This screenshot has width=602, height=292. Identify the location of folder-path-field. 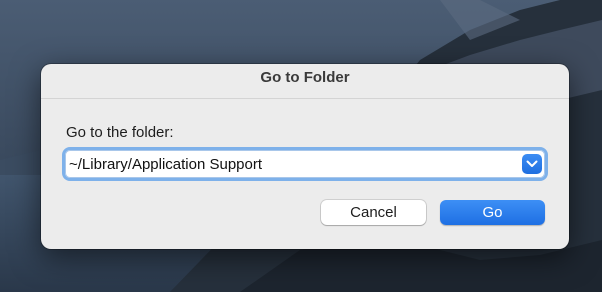
(305, 164).